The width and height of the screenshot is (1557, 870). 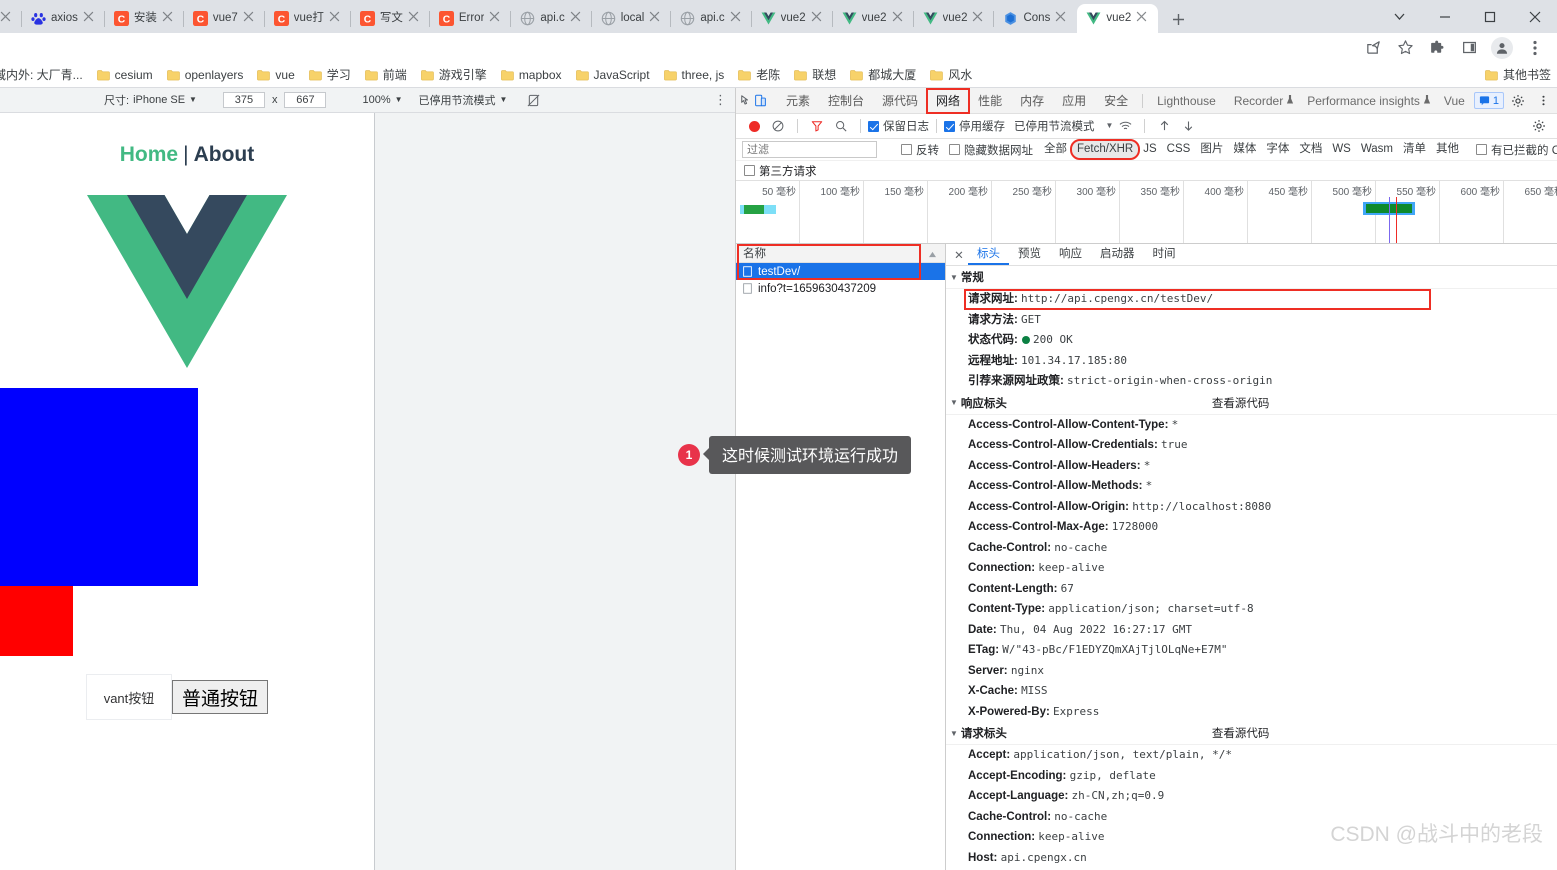 What do you see at coordinates (1377, 149) in the screenshot?
I see `filter-type-wasm: Wasm` at bounding box center [1377, 149].